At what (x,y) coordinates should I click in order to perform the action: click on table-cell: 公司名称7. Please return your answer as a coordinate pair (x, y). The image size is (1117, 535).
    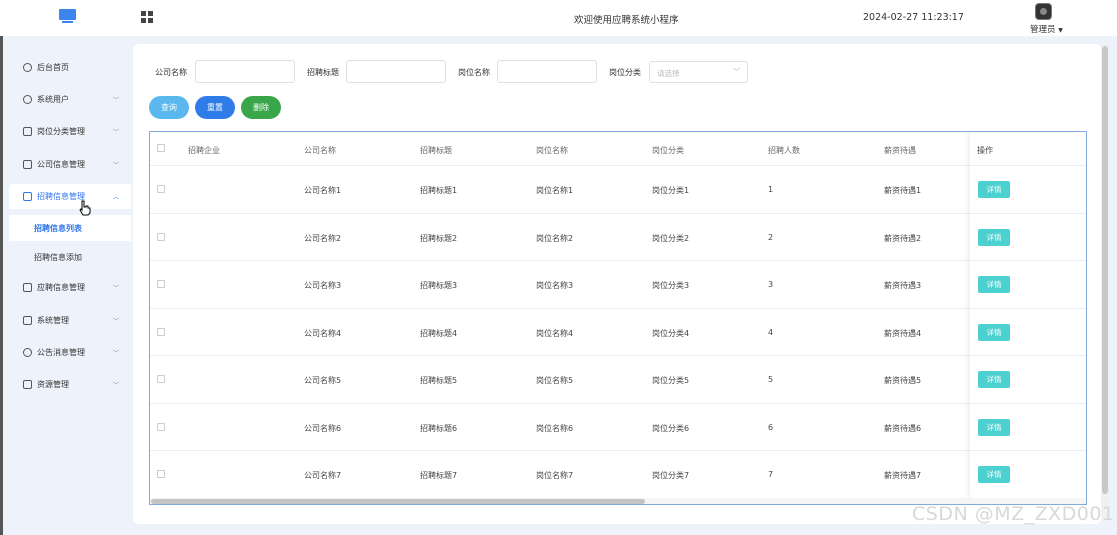
    Looking at the image, I should click on (323, 475).